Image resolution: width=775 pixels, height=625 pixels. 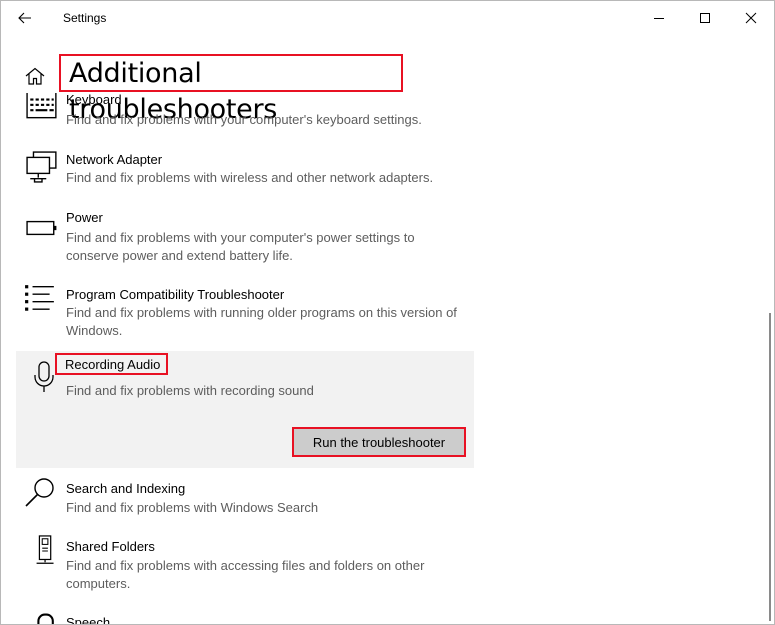 I want to click on list-icon, so click(x=39, y=298).